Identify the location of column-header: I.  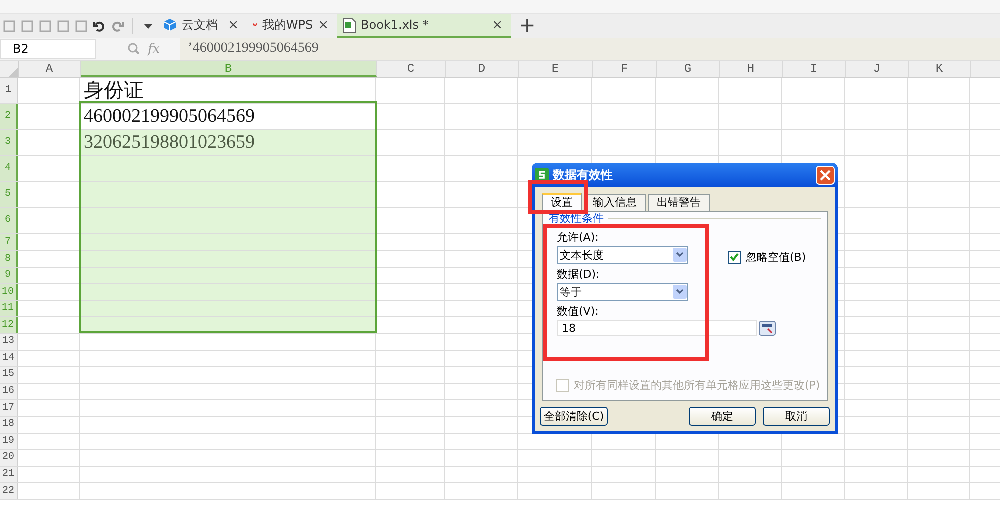
(814, 69).